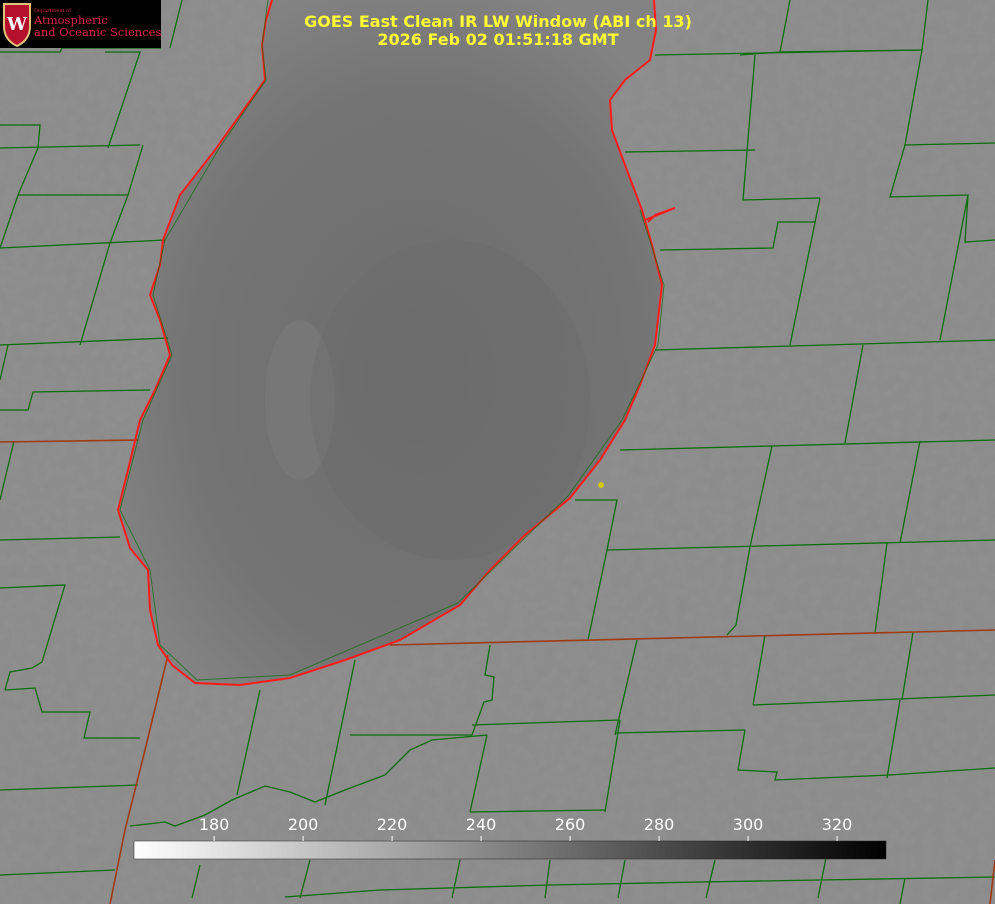  Describe the element at coordinates (601, 485) in the screenshot. I see `station-marker` at that location.